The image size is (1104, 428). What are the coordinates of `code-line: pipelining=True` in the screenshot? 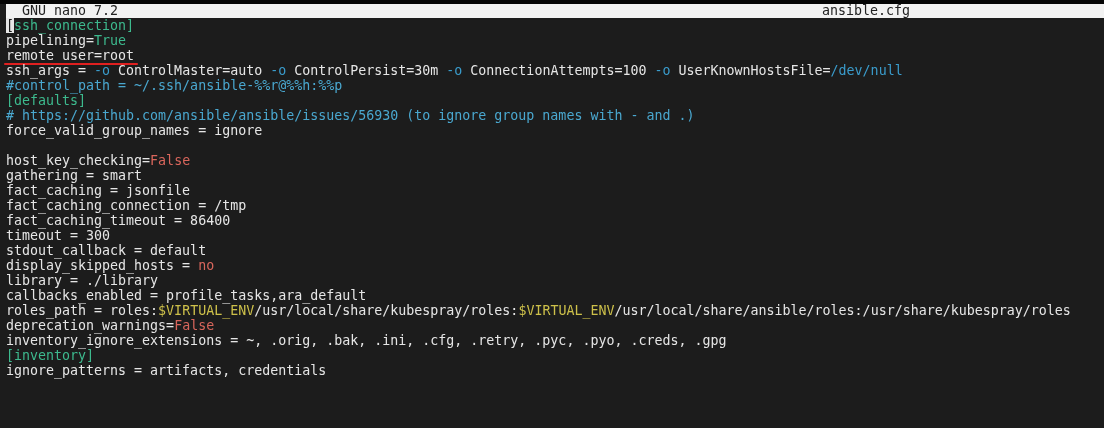 It's located at (66, 40).